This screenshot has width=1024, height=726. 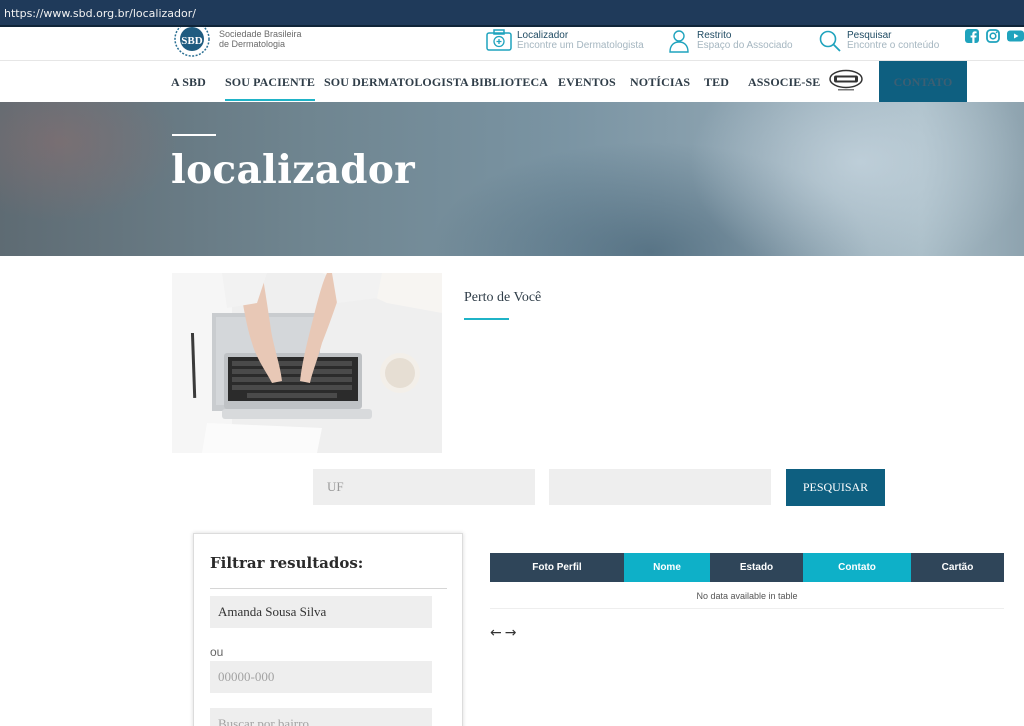 I want to click on pesquisar-link: Pesquisar Encontre o conteúdo, so click(x=883, y=42).